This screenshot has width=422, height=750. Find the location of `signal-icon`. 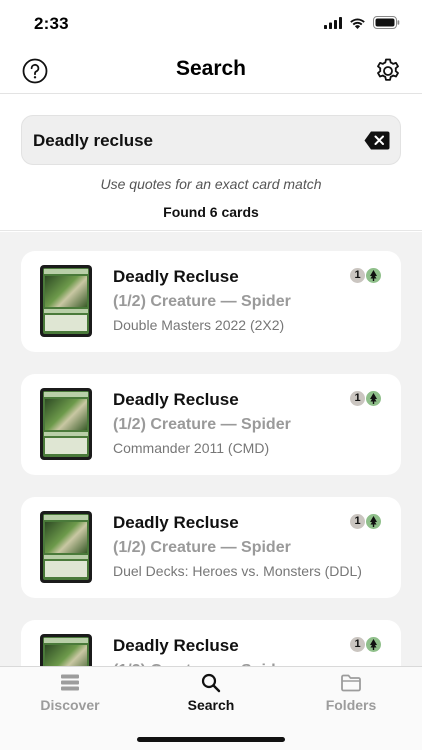

signal-icon is located at coordinates (333, 22).